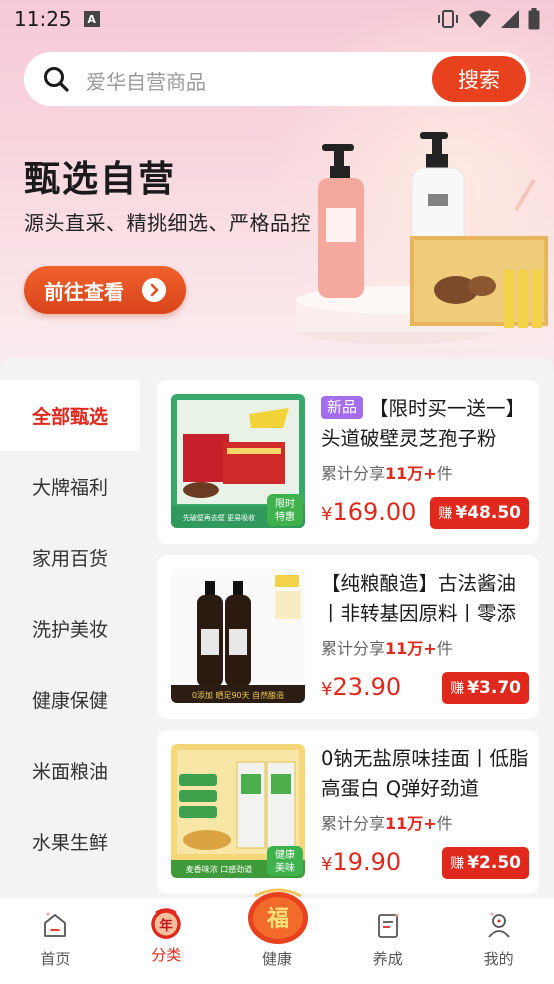  I want to click on category-item-household: 家用百货, so click(70, 557).